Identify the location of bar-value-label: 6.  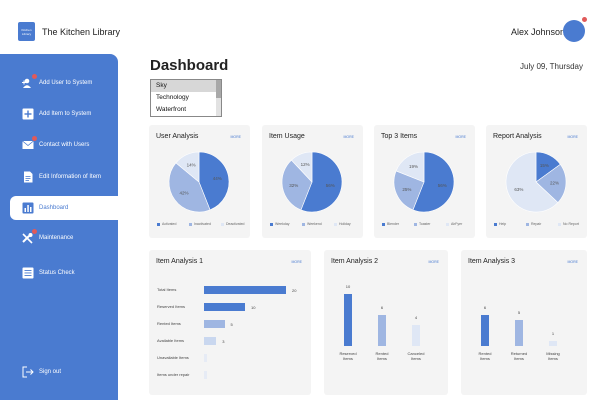
(485, 307).